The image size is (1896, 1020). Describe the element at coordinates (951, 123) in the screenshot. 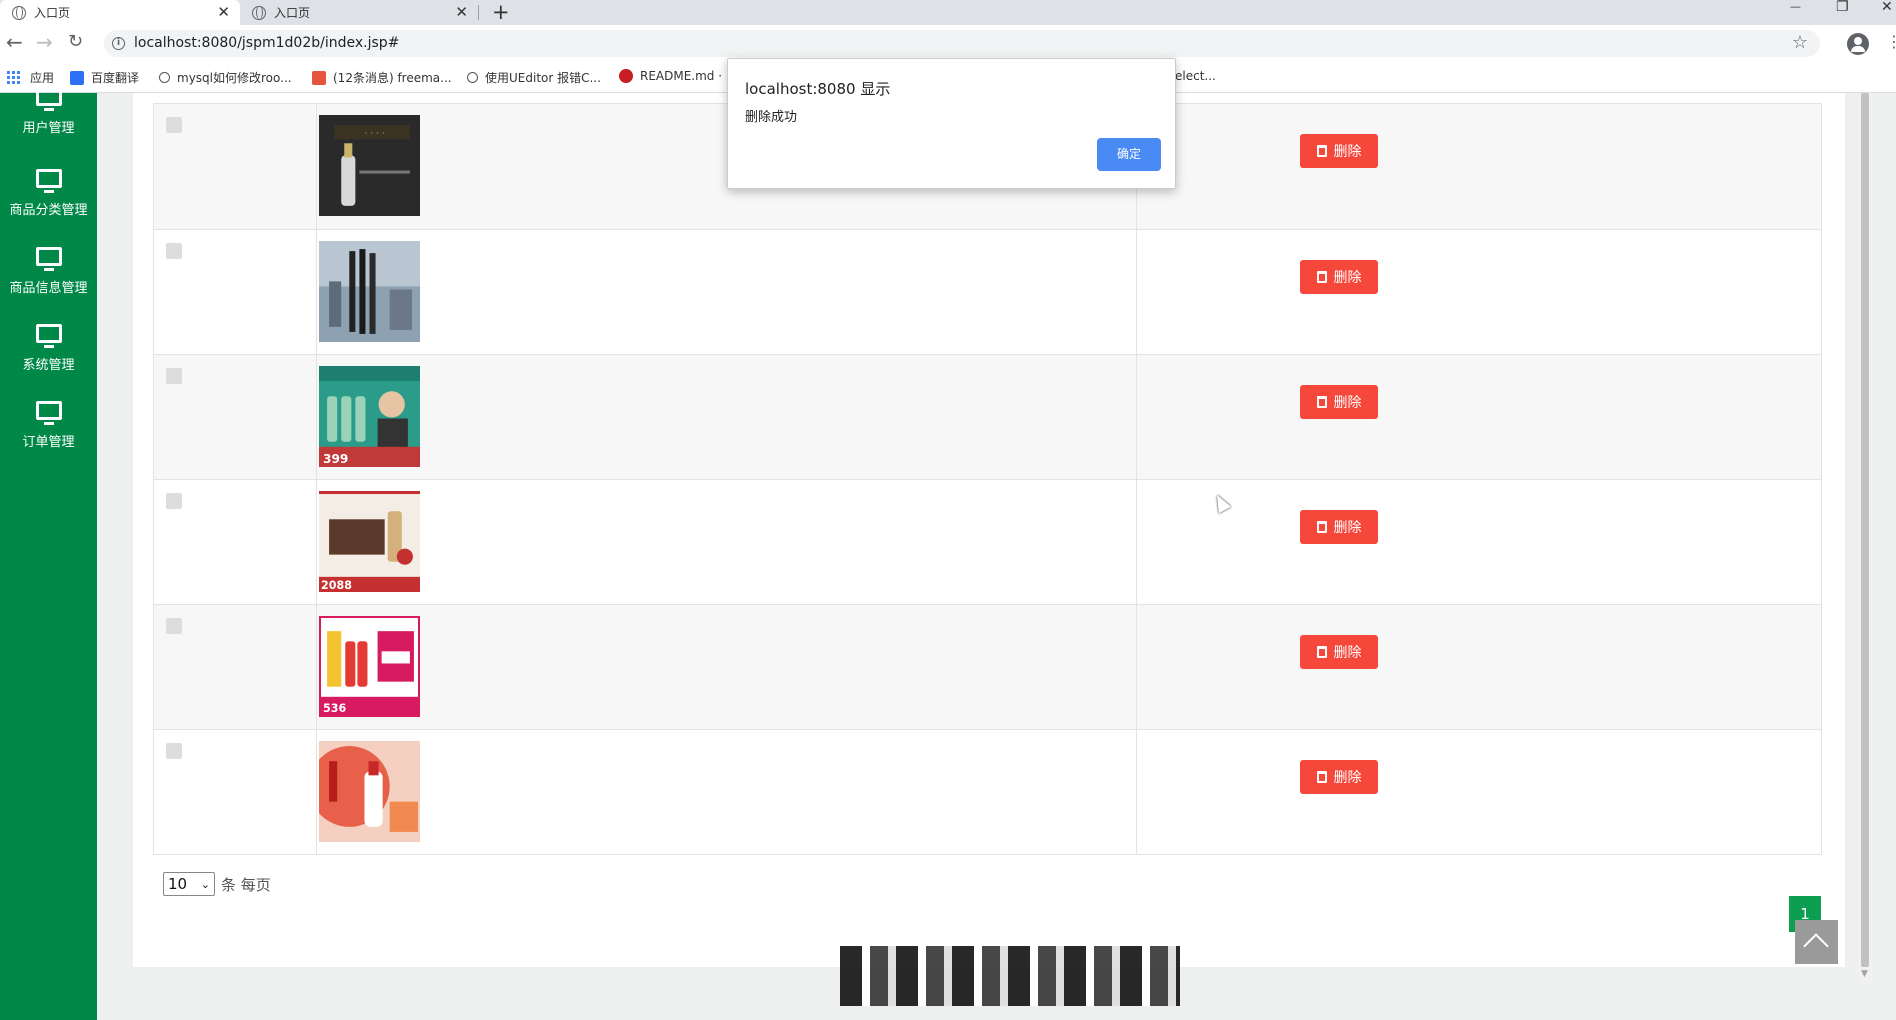

I see `alert-dialog: localhost:8080 显示 删除成功 确定` at that location.